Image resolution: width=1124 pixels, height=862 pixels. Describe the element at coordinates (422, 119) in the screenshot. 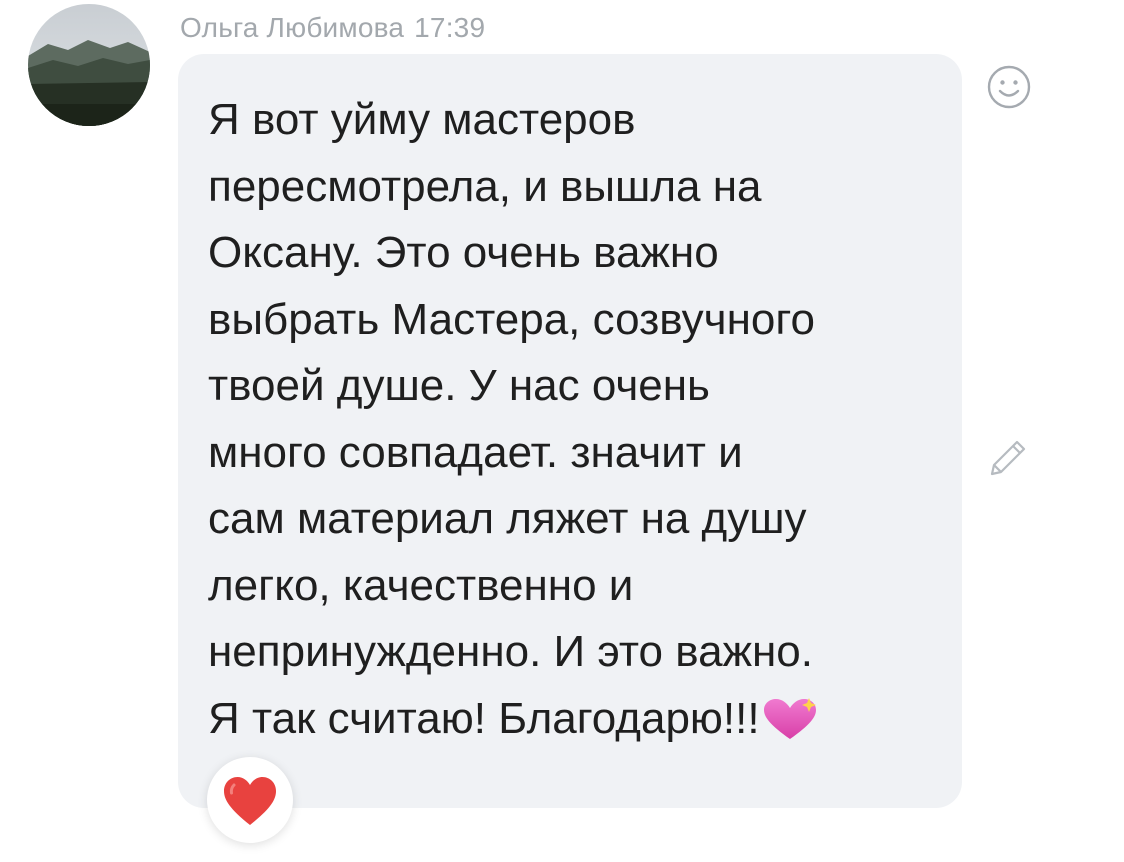

I see `message-line: Я вот уйму мастеров` at that location.